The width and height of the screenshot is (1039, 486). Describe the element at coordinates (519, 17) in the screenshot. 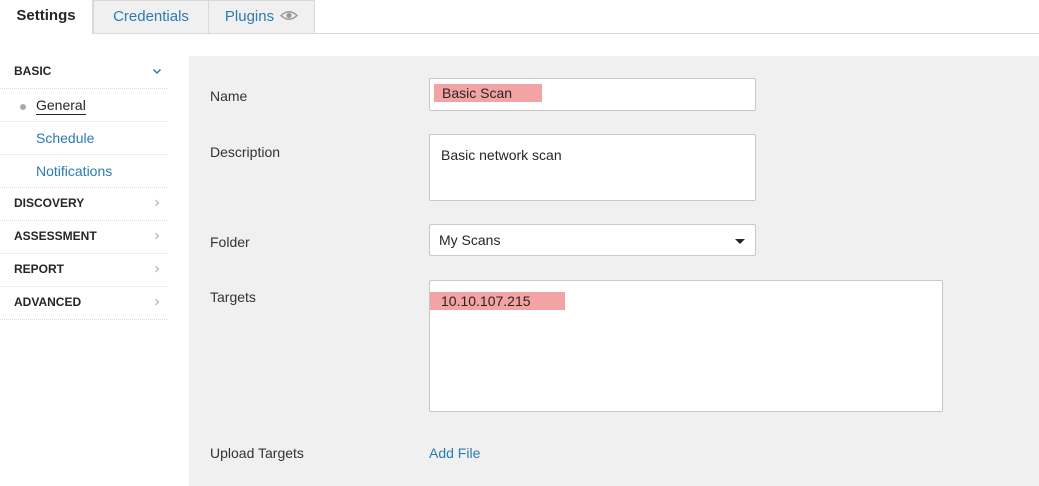

I see `tab-bar: Settings Credentials Plugins` at that location.